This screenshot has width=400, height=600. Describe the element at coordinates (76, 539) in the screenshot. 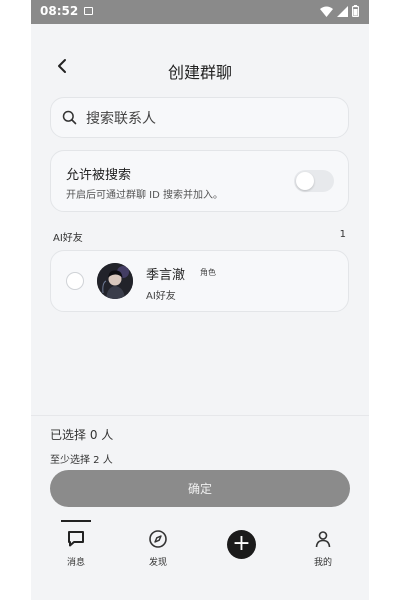

I see `message-icon` at that location.